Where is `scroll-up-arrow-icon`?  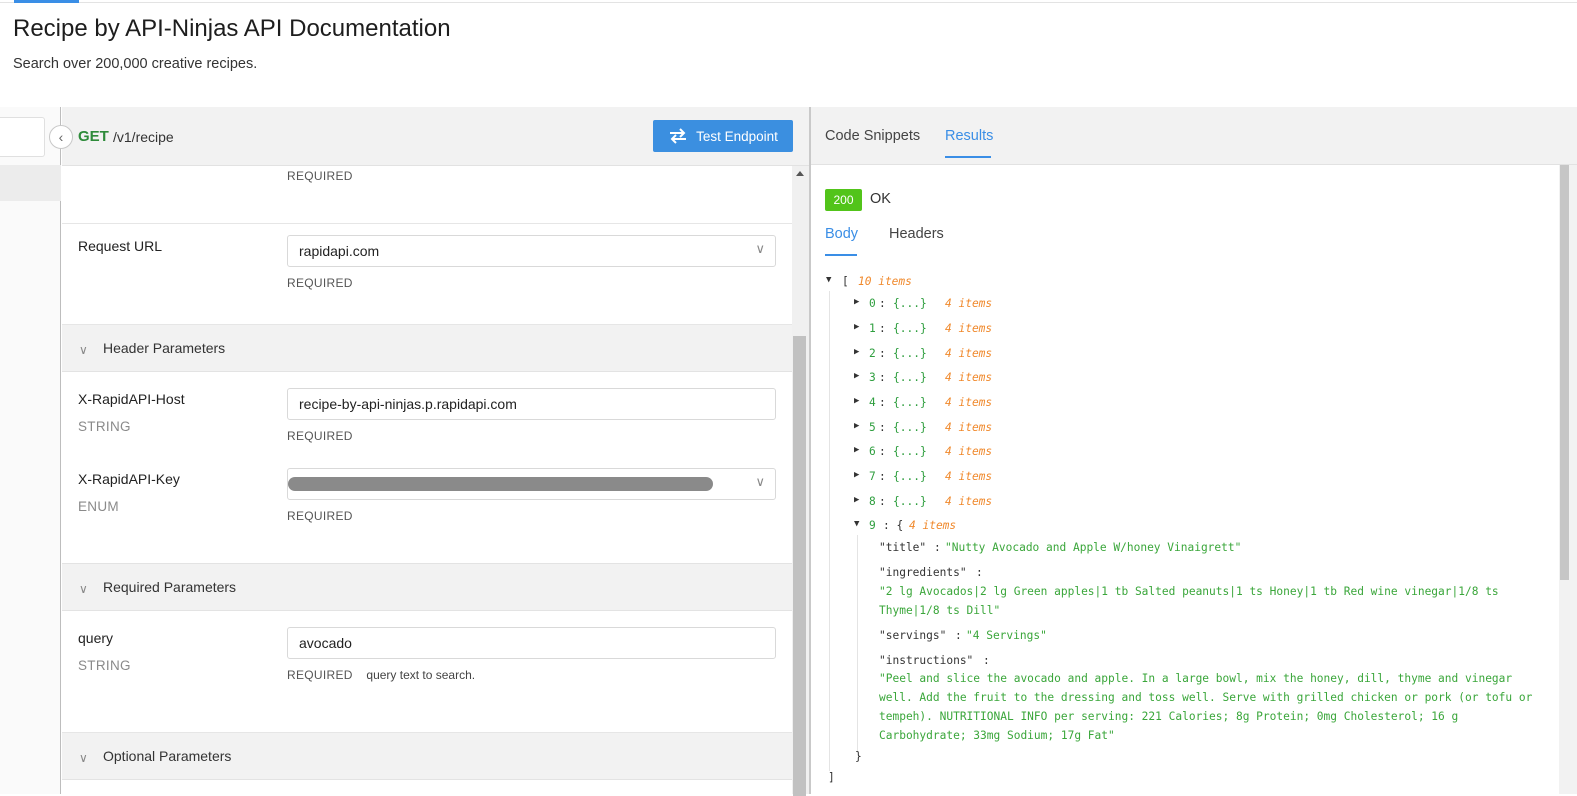 scroll-up-arrow-icon is located at coordinates (800, 173).